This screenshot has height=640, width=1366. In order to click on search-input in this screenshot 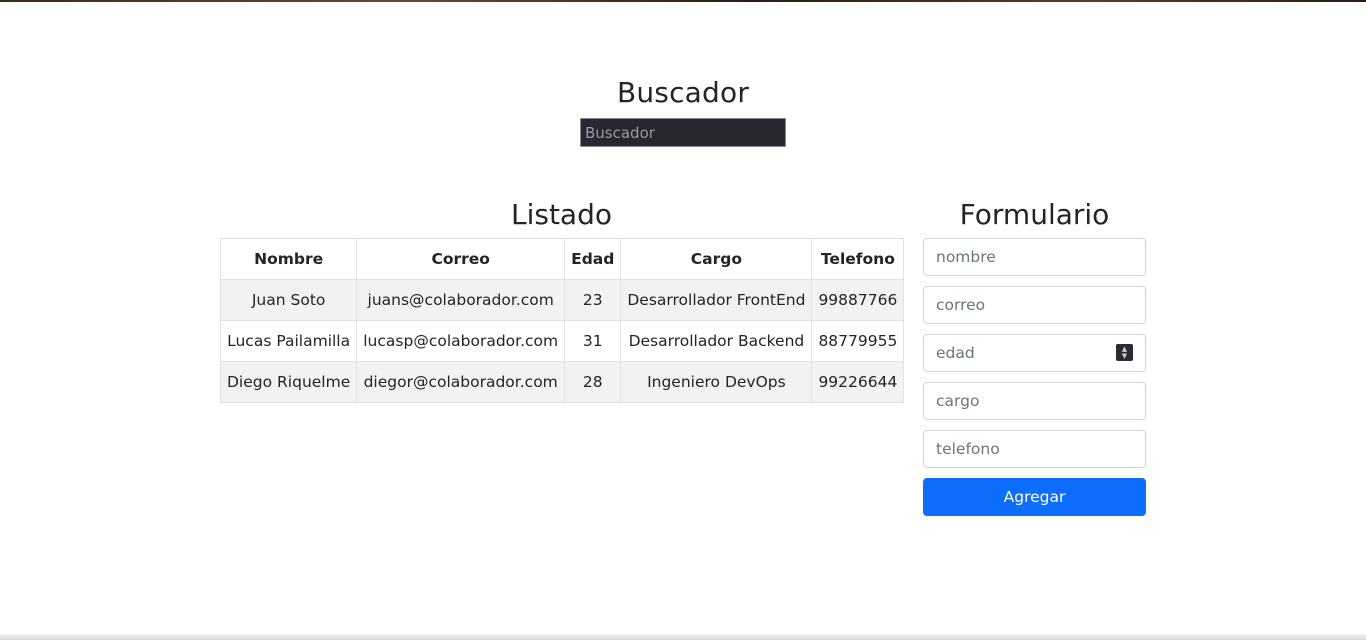, I will do `click(683, 132)`.